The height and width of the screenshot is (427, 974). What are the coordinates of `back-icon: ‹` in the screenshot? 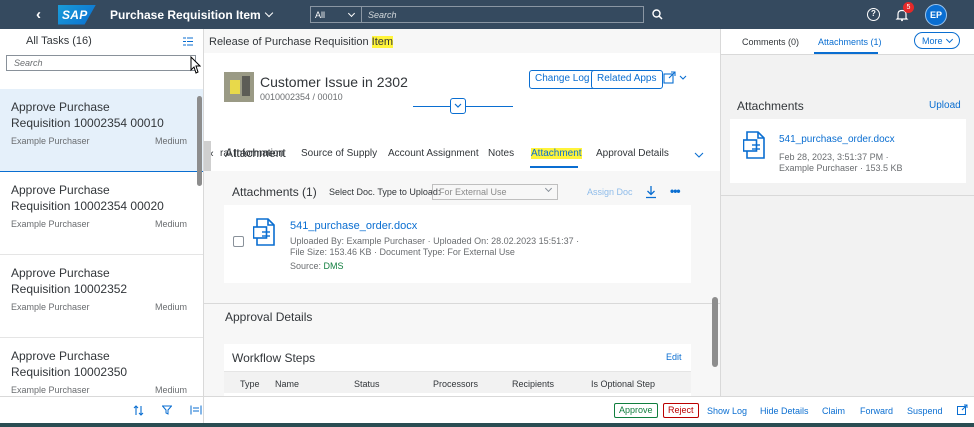 It's located at (43, 14).